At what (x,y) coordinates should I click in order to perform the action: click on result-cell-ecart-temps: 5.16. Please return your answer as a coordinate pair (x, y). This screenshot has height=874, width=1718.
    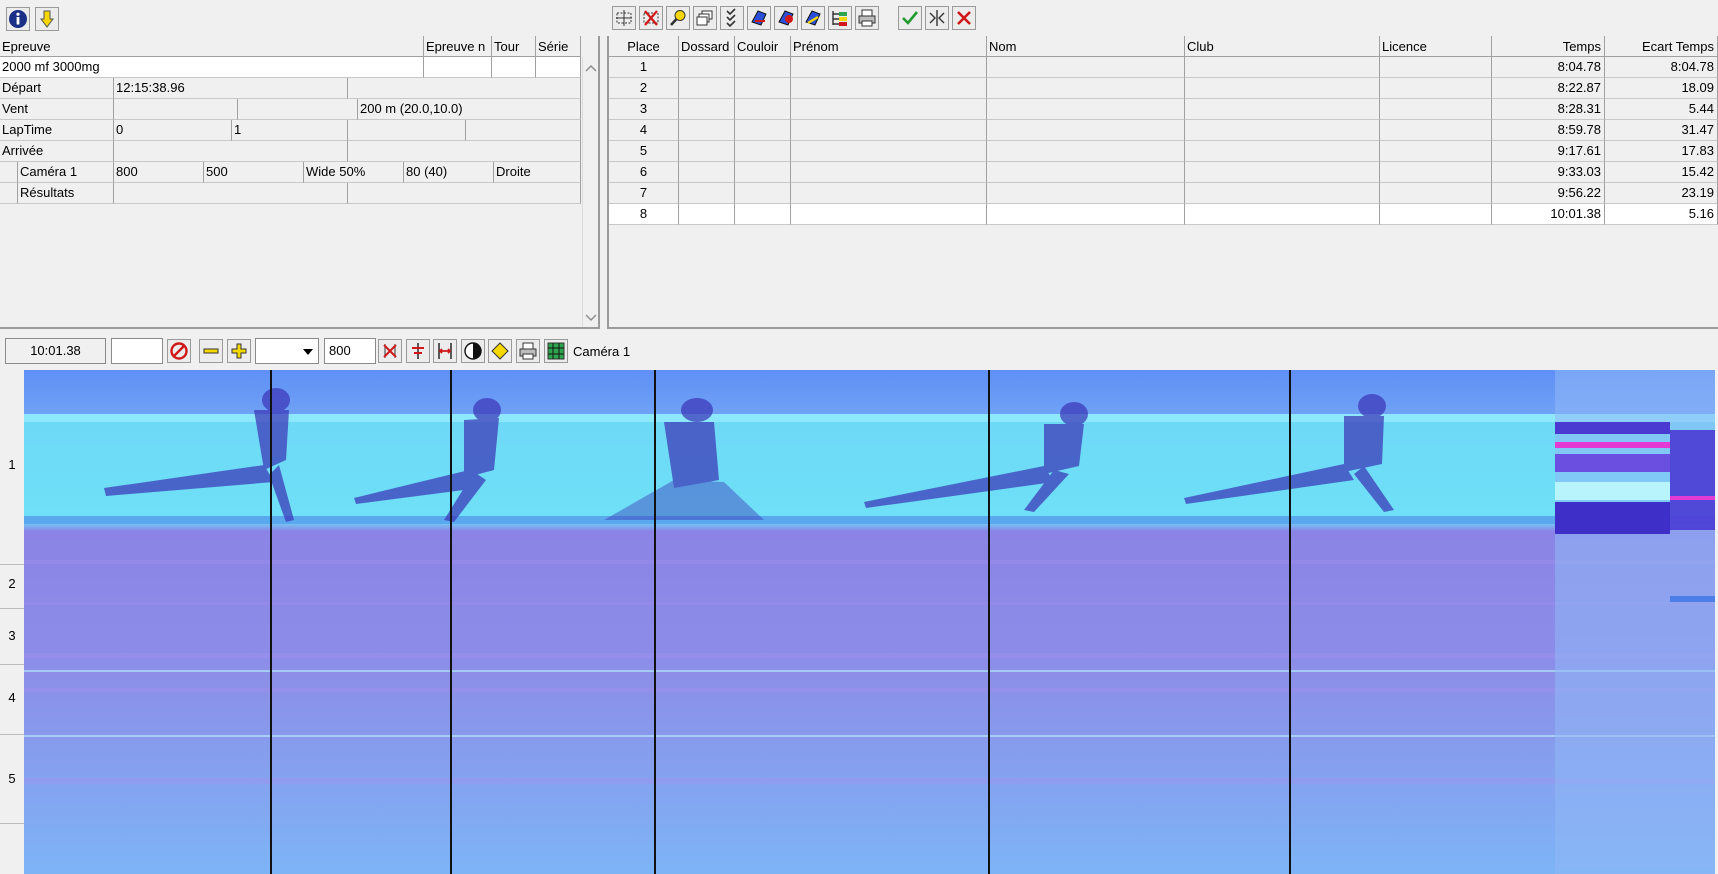
    Looking at the image, I should click on (1661, 214).